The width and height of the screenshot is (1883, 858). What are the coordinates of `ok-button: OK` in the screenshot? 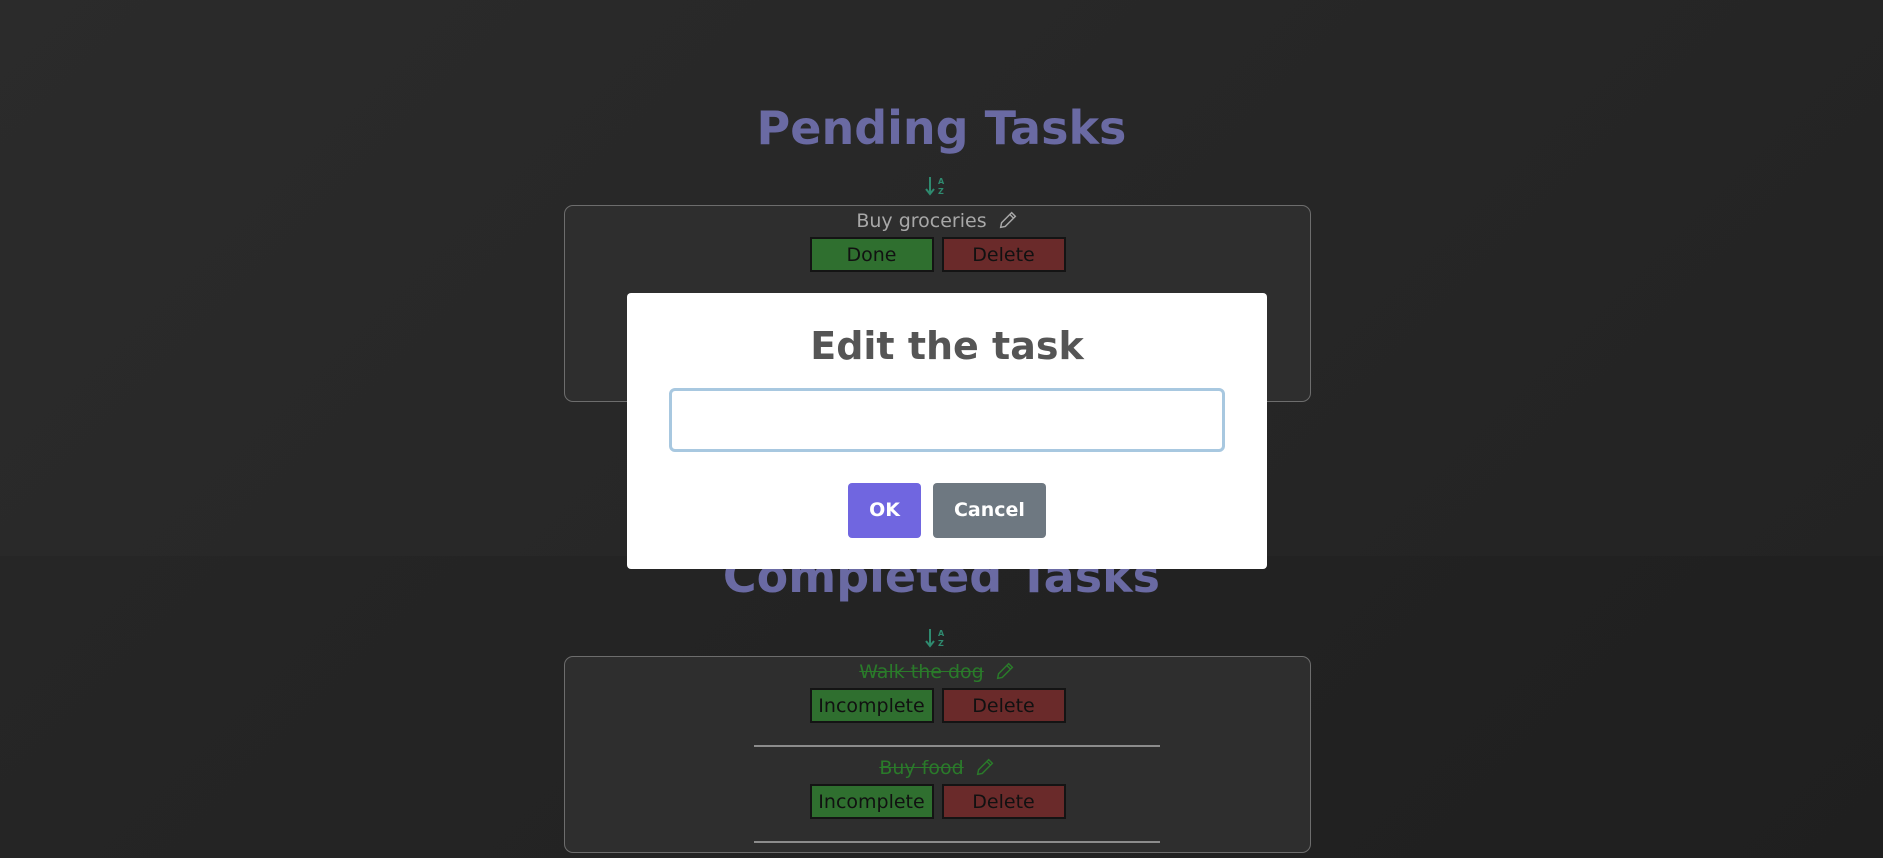 It's located at (884, 510).